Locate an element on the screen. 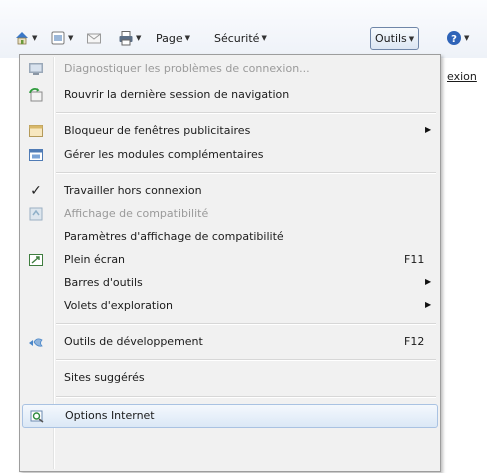 This screenshot has height=473, width=487. print-button: ▼ is located at coordinates (129, 38).